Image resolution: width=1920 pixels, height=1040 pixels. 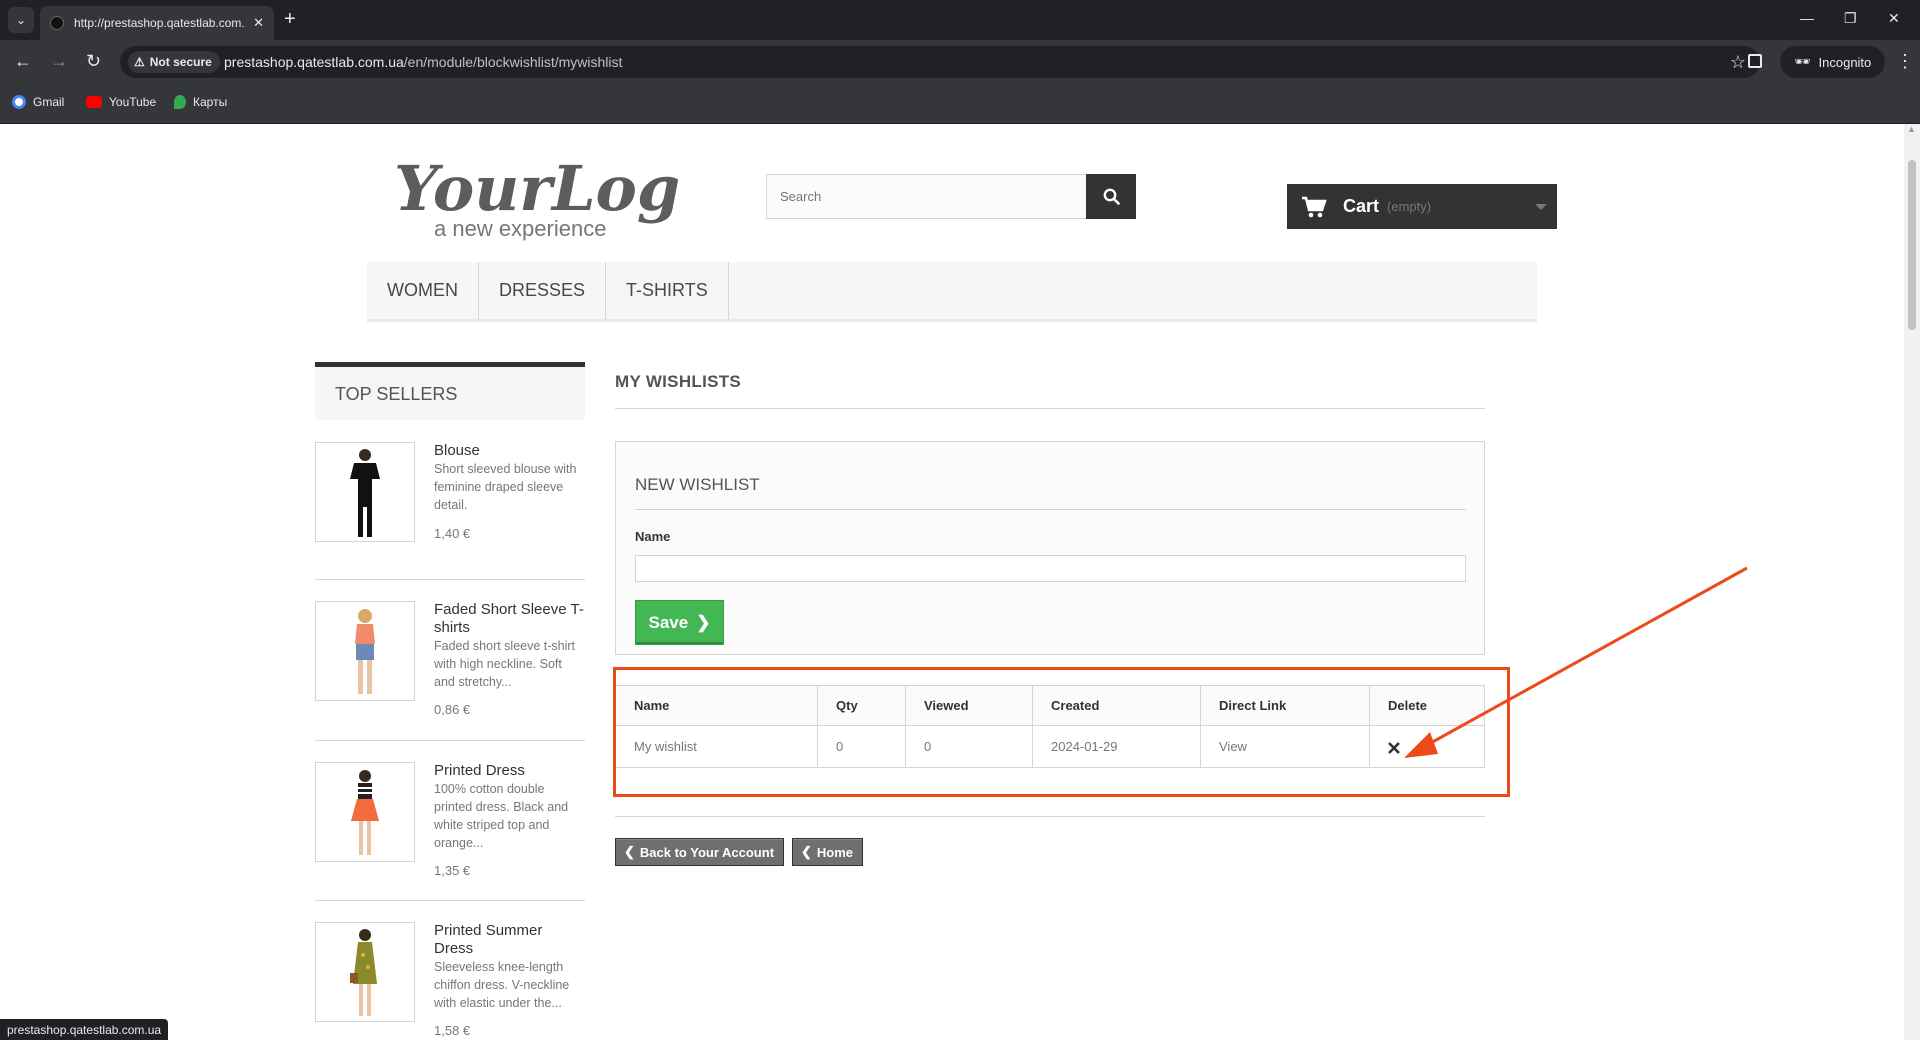 What do you see at coordinates (452, 870) in the screenshot?
I see `product-price: 1,35 €` at bounding box center [452, 870].